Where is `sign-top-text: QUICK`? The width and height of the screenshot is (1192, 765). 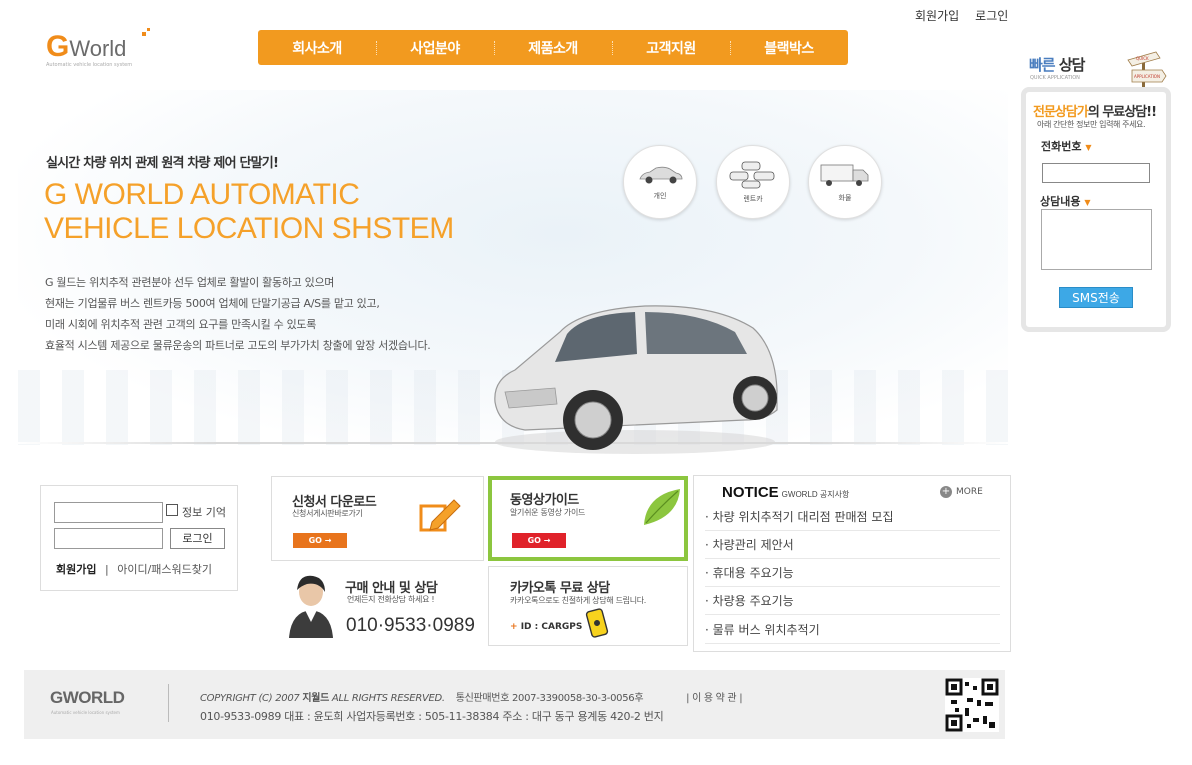 sign-top-text: QUICK is located at coordinates (1142, 58).